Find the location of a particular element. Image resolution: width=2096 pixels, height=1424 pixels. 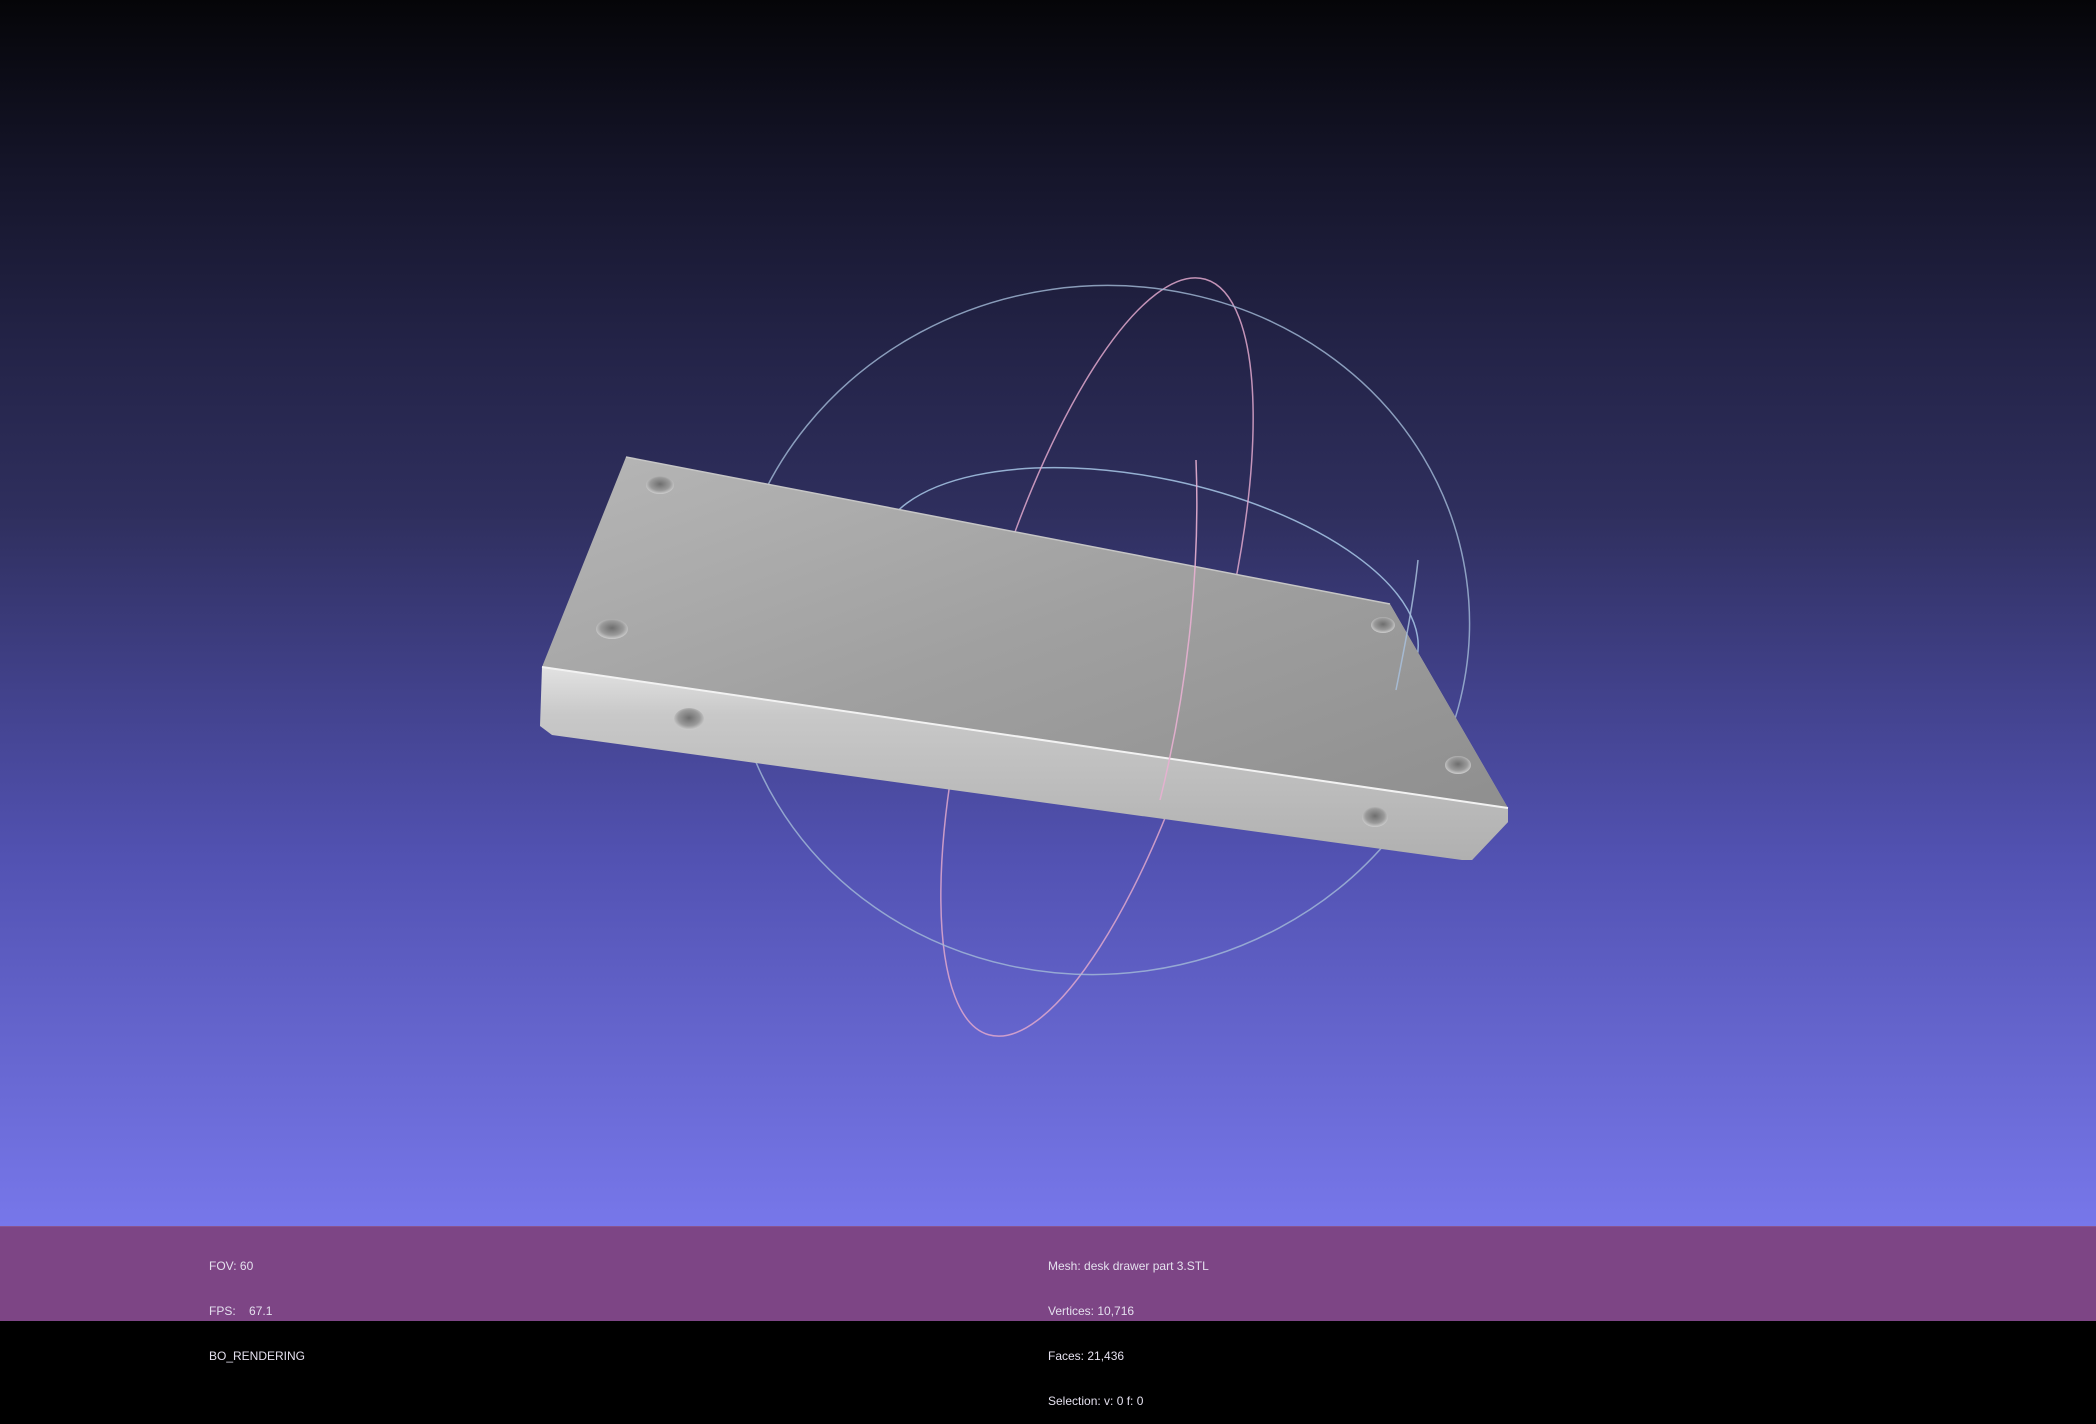

selection-label: Selection: is located at coordinates (1074, 1401).